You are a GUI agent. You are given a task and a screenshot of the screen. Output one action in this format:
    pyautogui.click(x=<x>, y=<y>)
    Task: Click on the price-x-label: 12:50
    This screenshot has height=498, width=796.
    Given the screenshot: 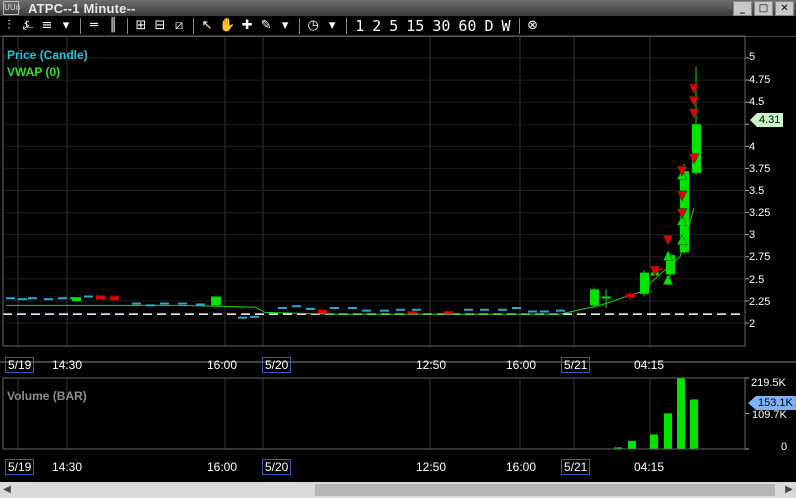 What is the action you would take?
    pyautogui.click(x=431, y=365)
    